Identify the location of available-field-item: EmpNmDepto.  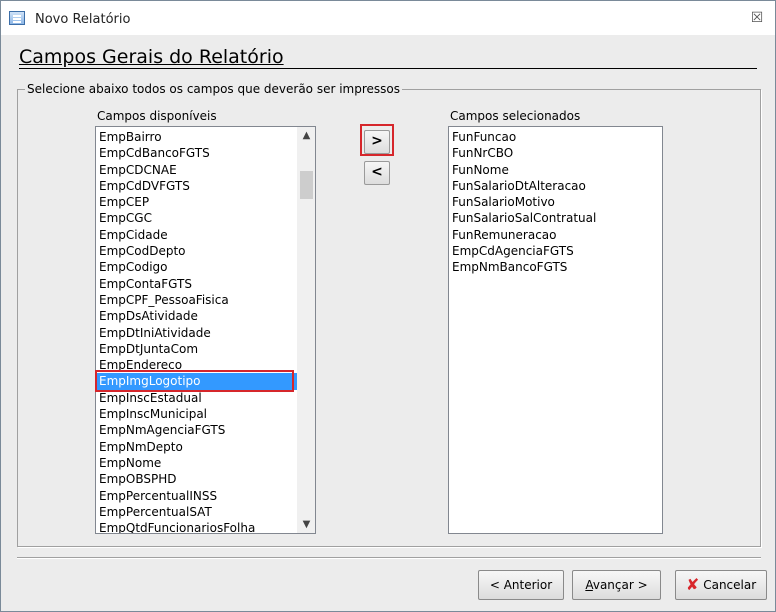
(205, 447).